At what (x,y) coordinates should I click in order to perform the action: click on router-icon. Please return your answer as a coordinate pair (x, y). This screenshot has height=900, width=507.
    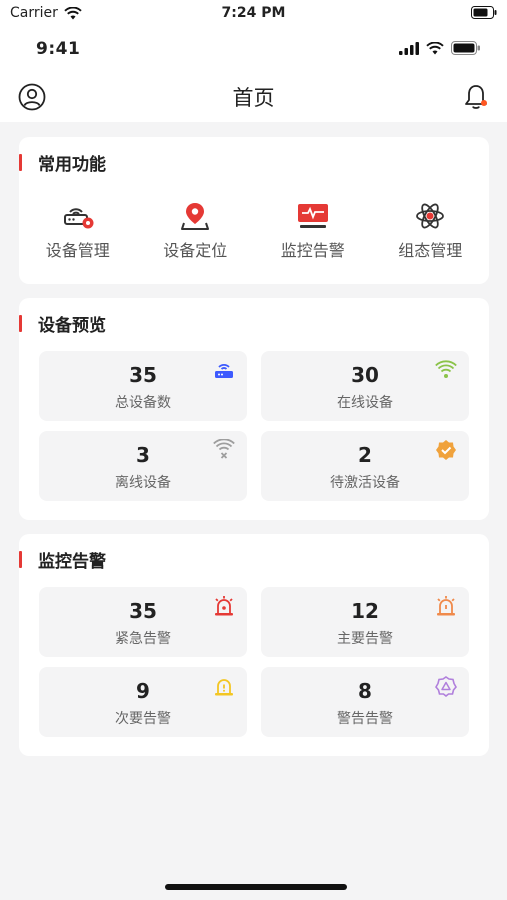
    Looking at the image, I should click on (224, 371).